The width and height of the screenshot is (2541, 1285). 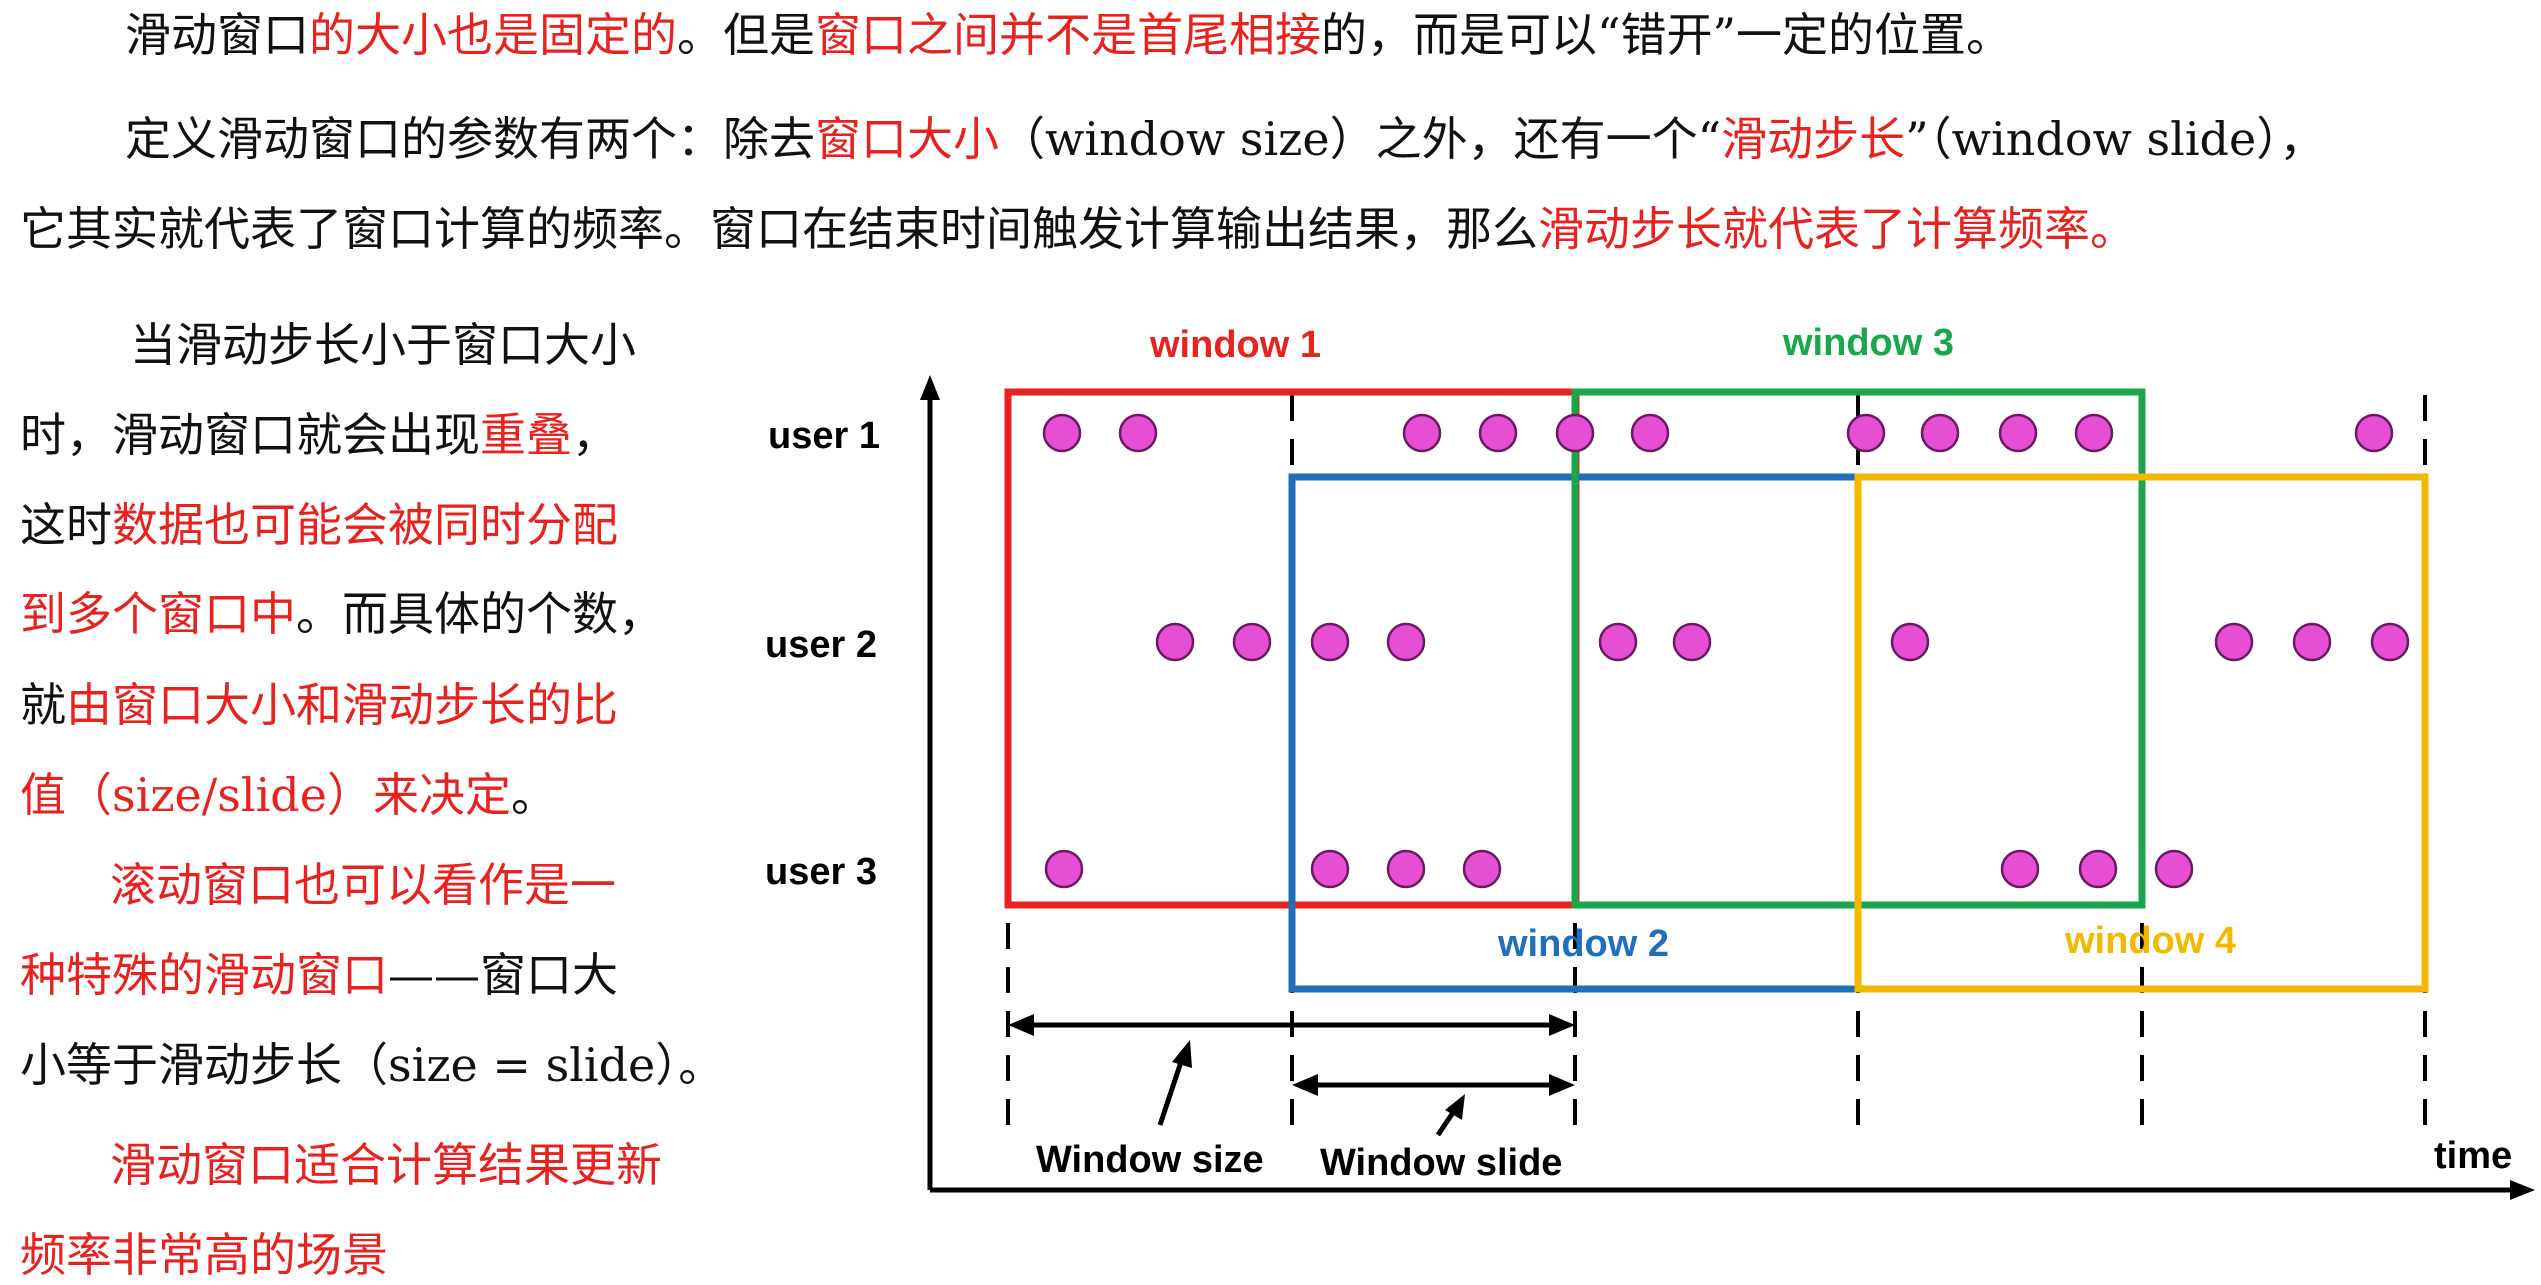 I want to click on window-1-label: window 1, so click(x=1235, y=345).